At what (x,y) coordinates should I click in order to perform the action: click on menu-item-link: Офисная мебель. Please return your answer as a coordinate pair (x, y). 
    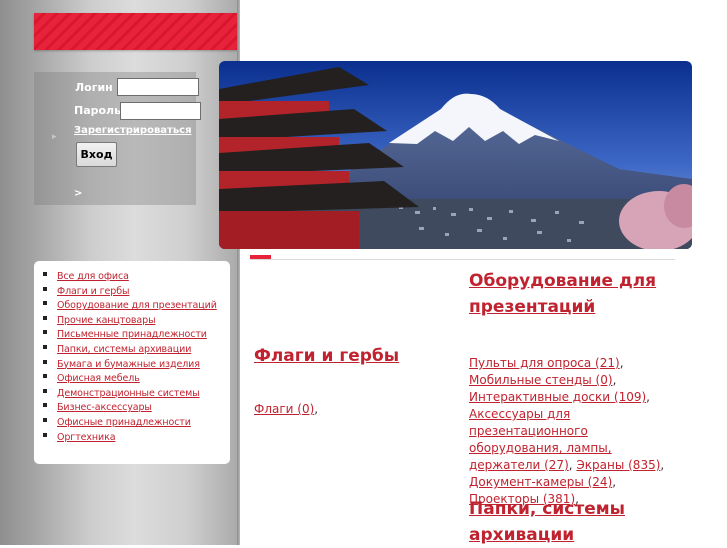
    Looking at the image, I should click on (98, 378).